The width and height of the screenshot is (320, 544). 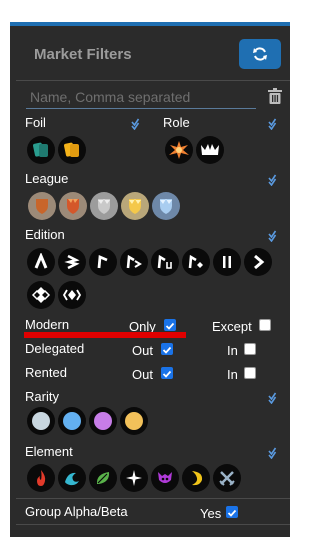 What do you see at coordinates (72, 295) in the screenshot?
I see `edition-rebellion-icon` at bounding box center [72, 295].